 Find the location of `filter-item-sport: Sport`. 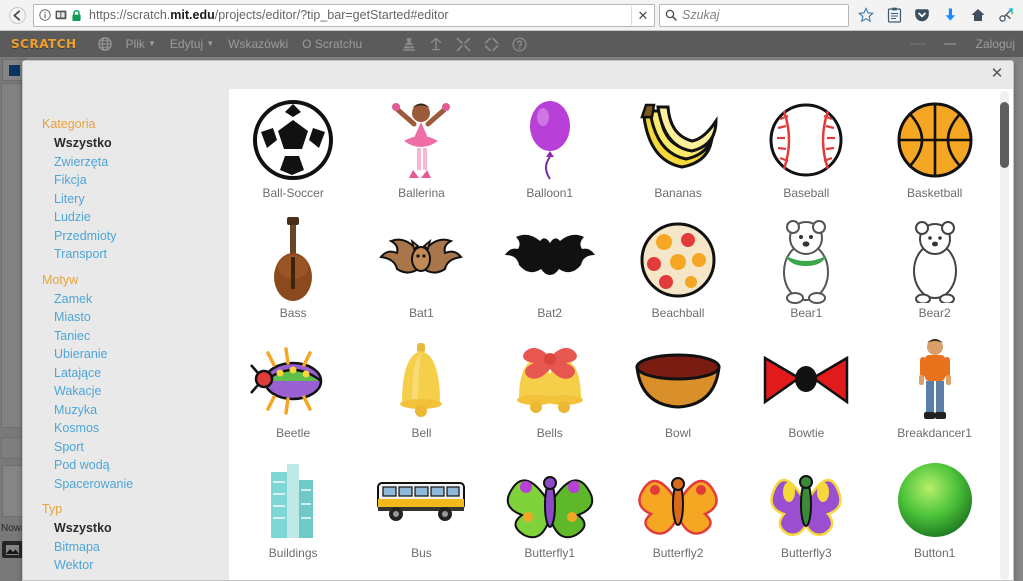

filter-item-sport: Sport is located at coordinates (126, 447).